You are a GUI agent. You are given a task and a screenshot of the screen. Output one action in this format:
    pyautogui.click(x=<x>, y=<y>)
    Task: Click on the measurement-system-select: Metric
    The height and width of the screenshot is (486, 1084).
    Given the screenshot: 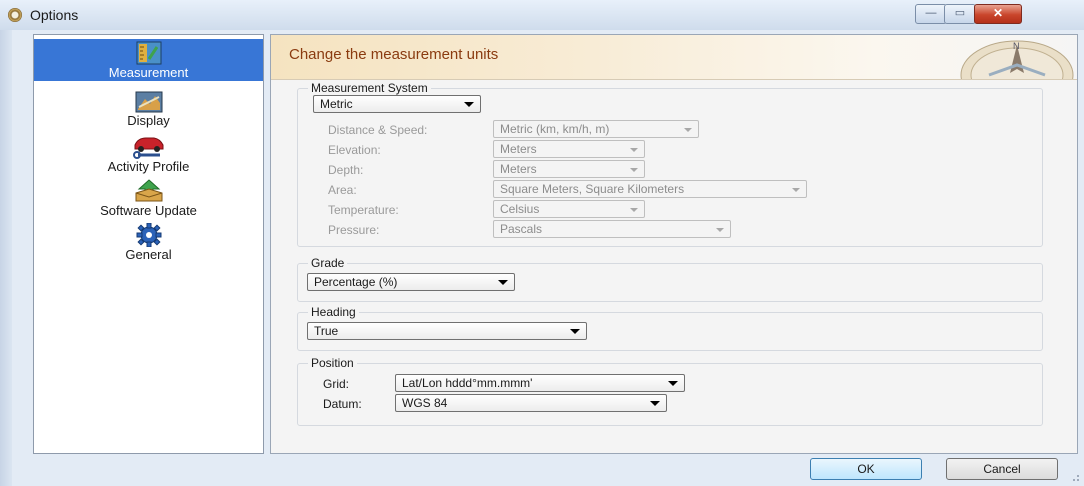 What is the action you would take?
    pyautogui.click(x=397, y=104)
    